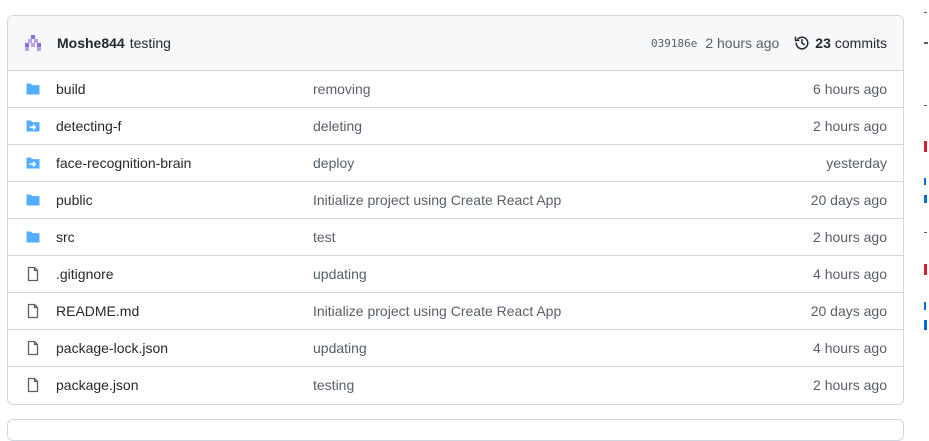 The height and width of the screenshot is (441, 929). What do you see at coordinates (742, 43) in the screenshot?
I see `commit-time: 2 hours ago` at bounding box center [742, 43].